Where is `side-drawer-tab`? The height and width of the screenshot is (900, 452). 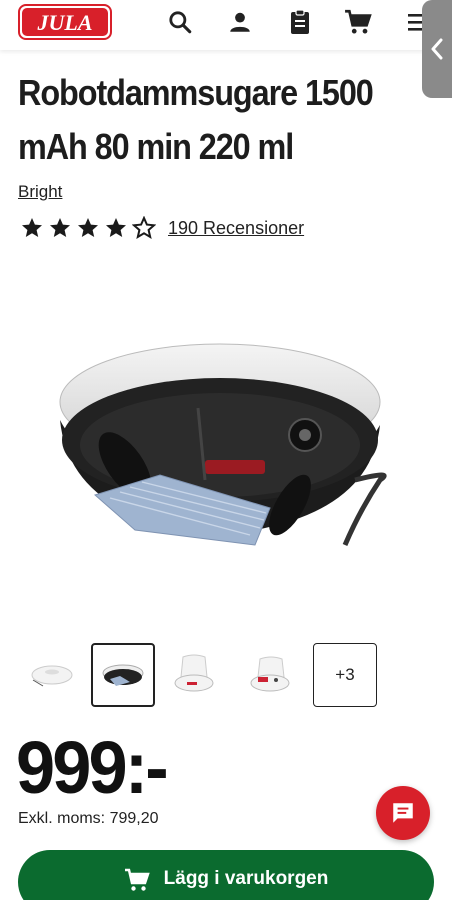 side-drawer-tab is located at coordinates (437, 49).